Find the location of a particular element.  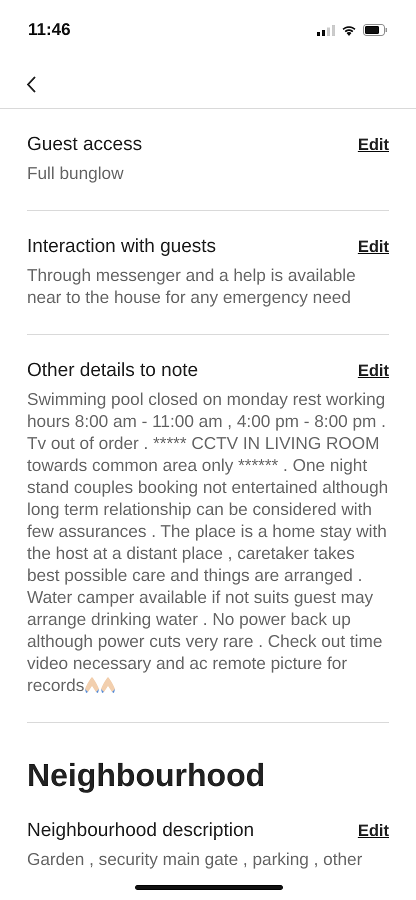

signal-icon is located at coordinates (326, 30).